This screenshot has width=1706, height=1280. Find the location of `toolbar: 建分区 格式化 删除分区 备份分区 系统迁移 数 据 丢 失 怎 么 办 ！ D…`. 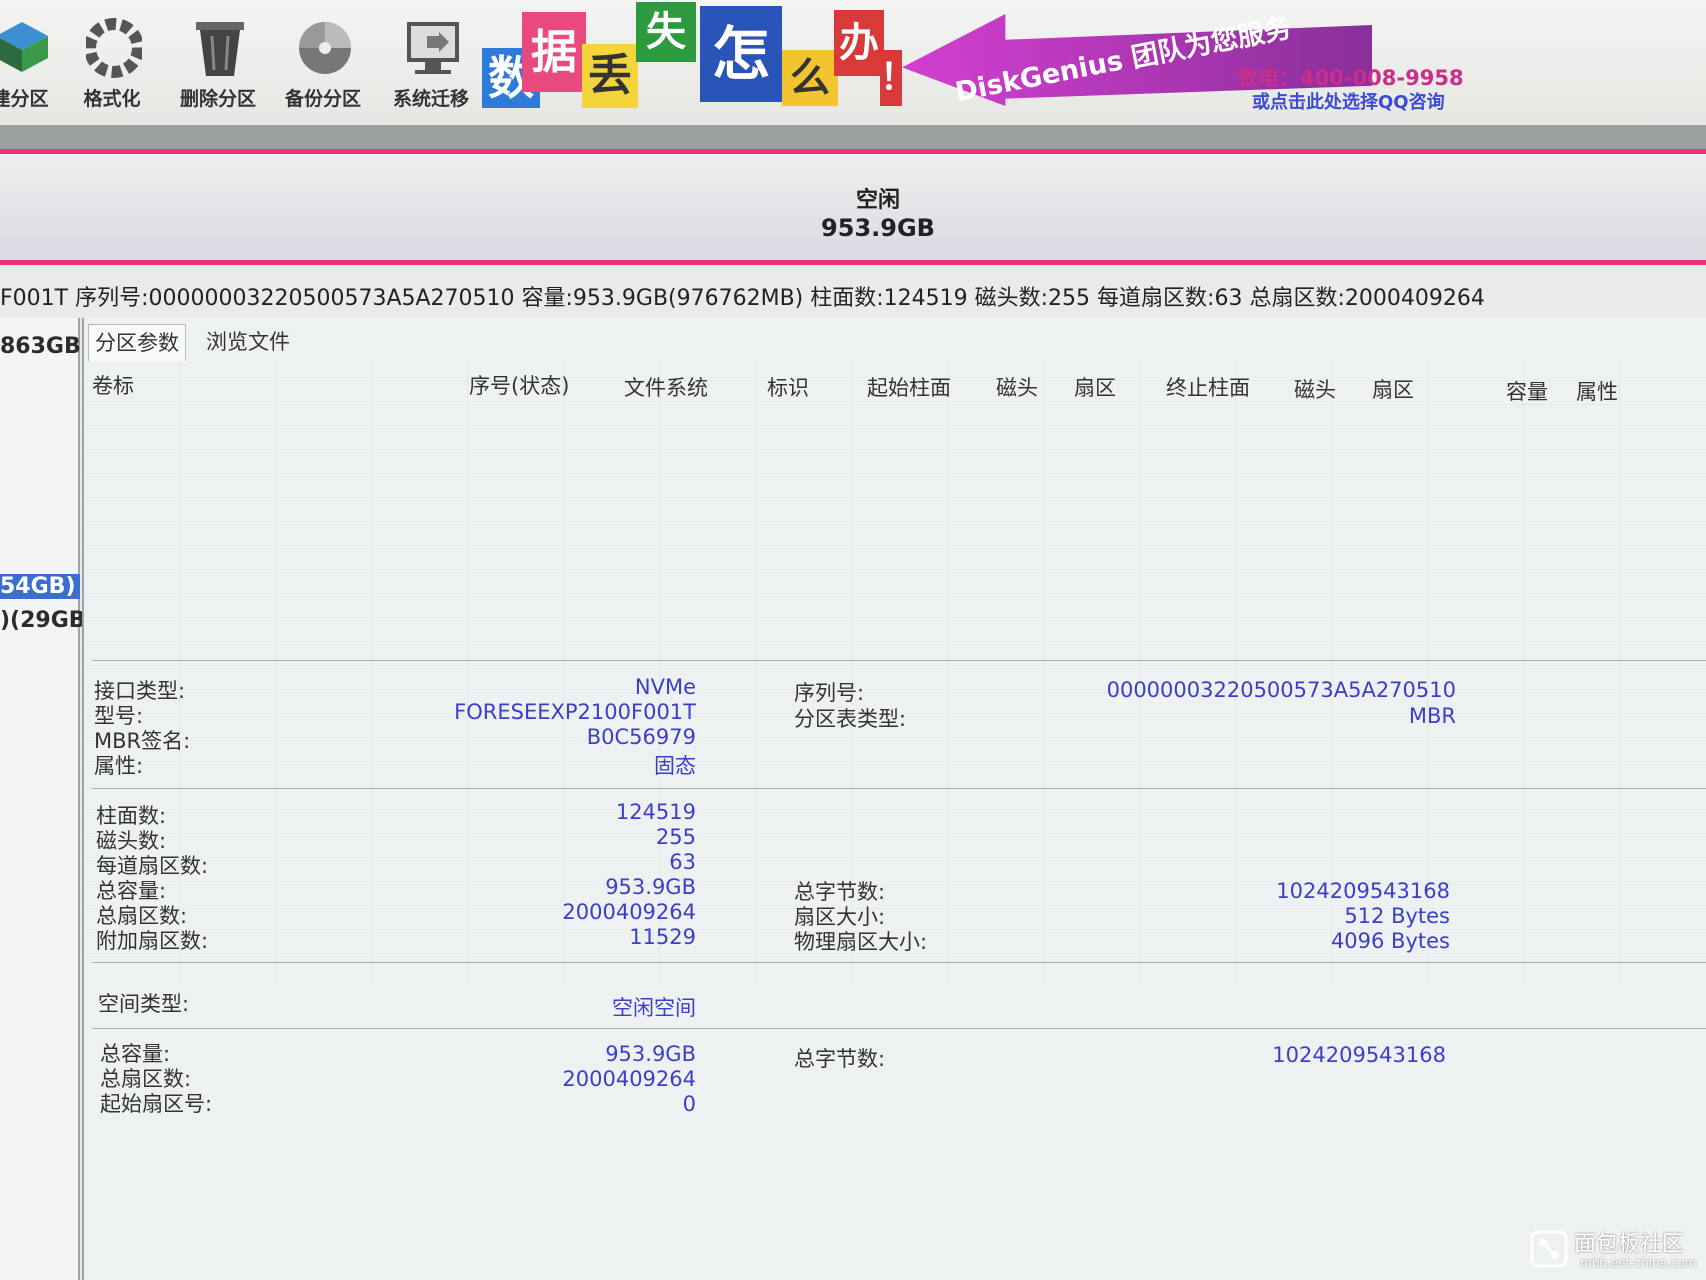

toolbar: 建分区 格式化 删除分区 备份分区 系统迁移 数 据 丢 失 怎 么 办 ！ D… is located at coordinates (853, 62).